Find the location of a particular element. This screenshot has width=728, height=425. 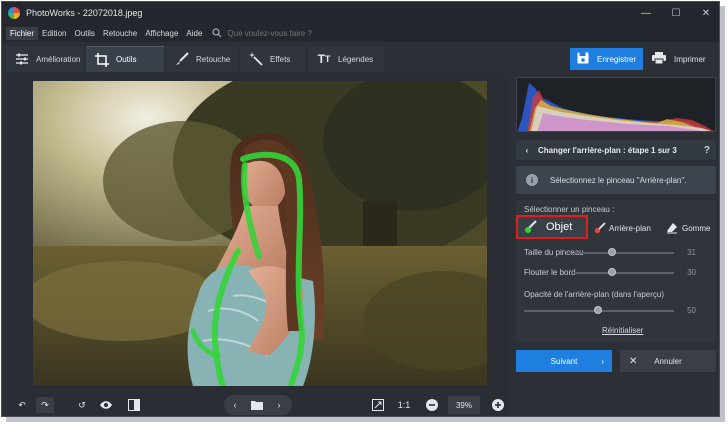

brush-size-track is located at coordinates (624, 253).